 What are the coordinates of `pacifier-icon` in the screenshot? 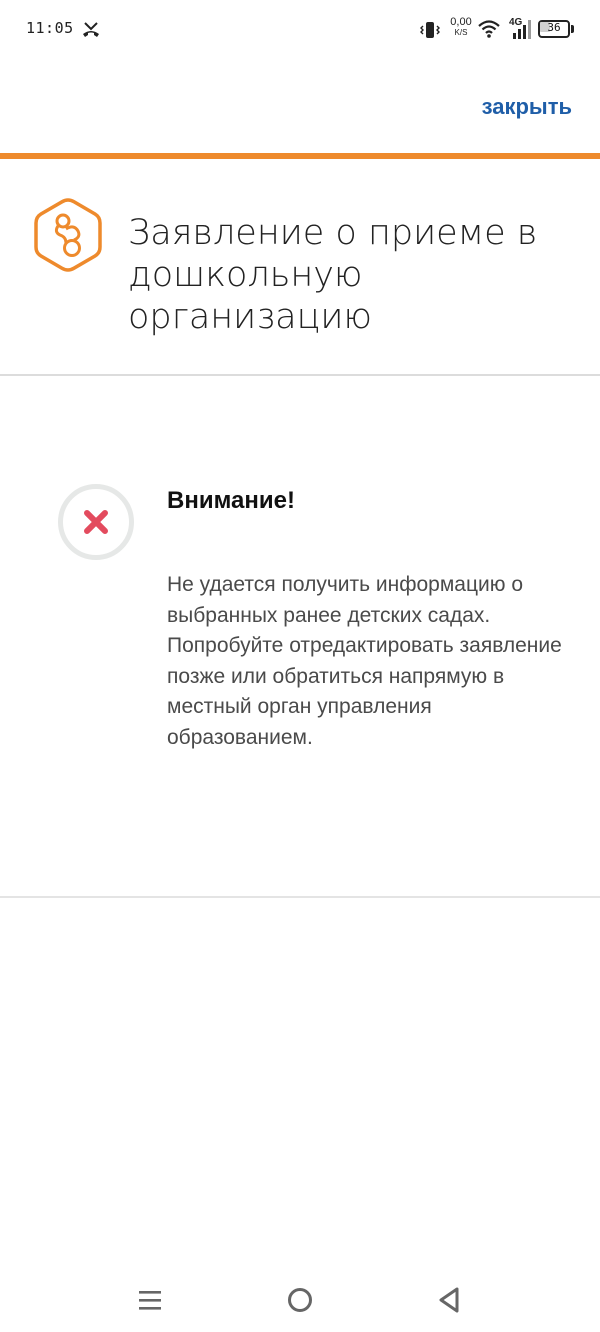 It's located at (68, 235).